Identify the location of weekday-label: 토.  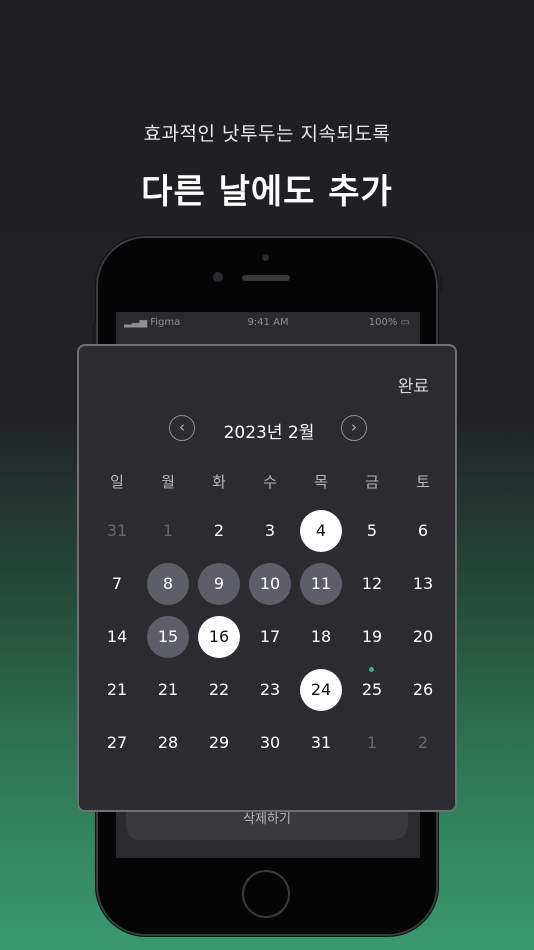
(423, 482).